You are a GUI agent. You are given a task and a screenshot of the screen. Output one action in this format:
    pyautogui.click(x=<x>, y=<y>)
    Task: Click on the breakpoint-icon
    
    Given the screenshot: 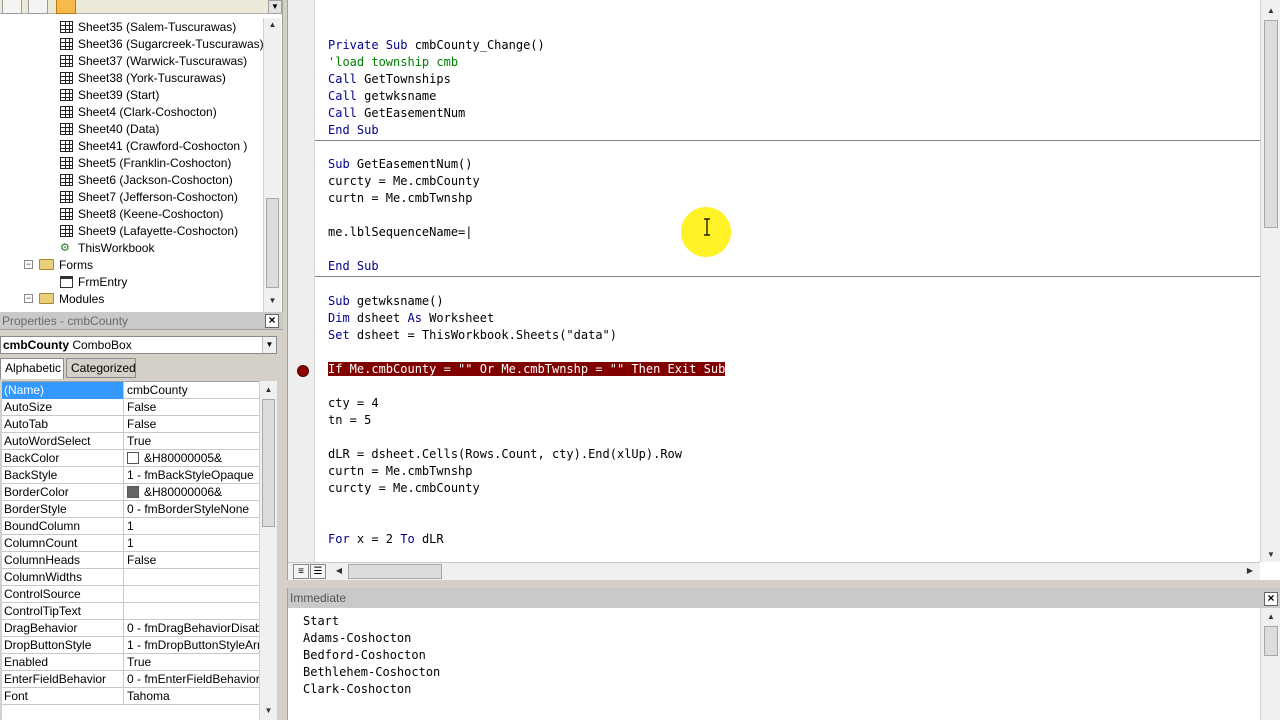 What is the action you would take?
    pyautogui.click(x=303, y=371)
    